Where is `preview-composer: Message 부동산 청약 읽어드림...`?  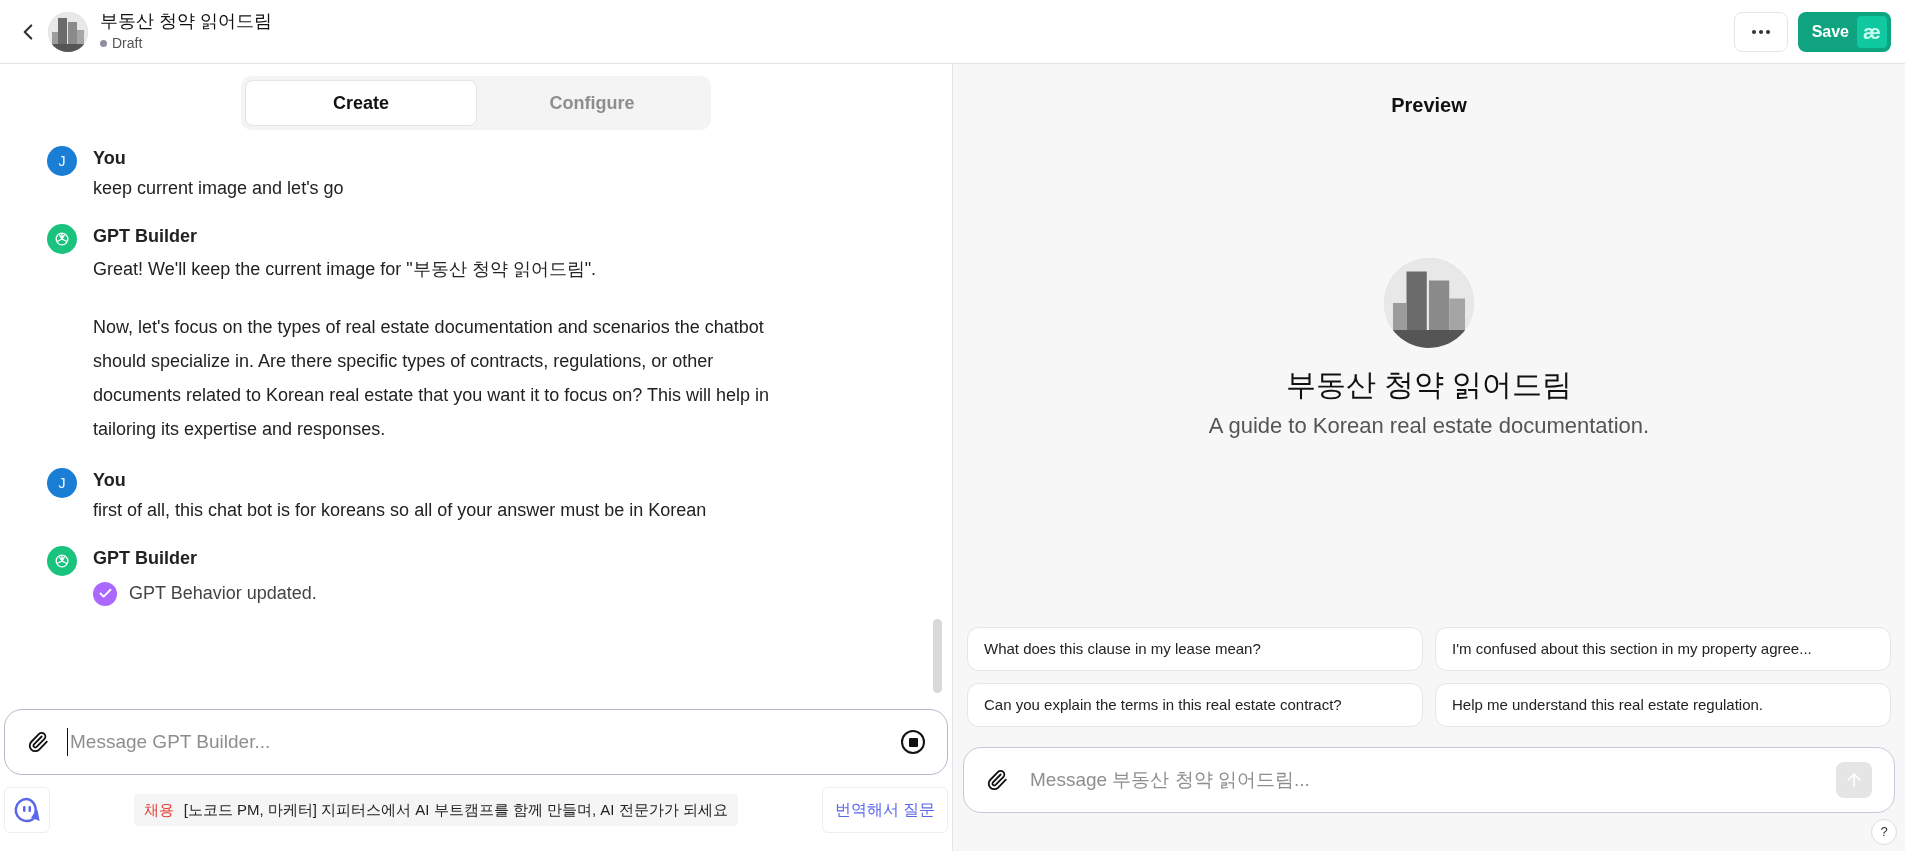 preview-composer: Message 부동산 청약 읽어드림... is located at coordinates (1429, 780).